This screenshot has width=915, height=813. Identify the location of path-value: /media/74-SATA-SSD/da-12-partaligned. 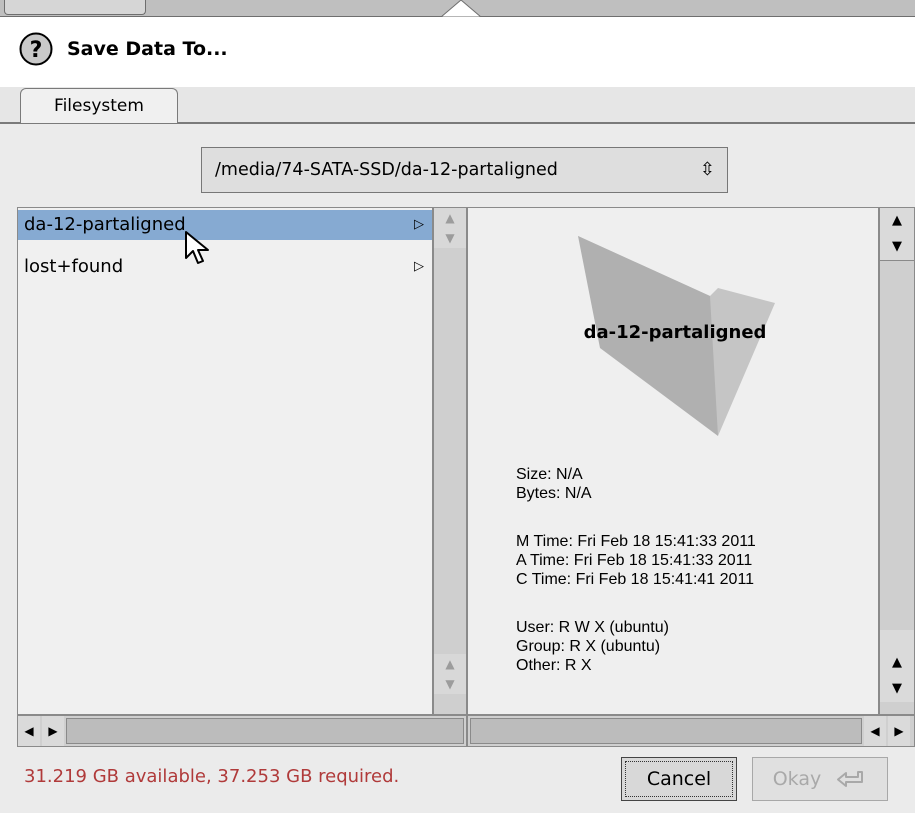
(386, 170).